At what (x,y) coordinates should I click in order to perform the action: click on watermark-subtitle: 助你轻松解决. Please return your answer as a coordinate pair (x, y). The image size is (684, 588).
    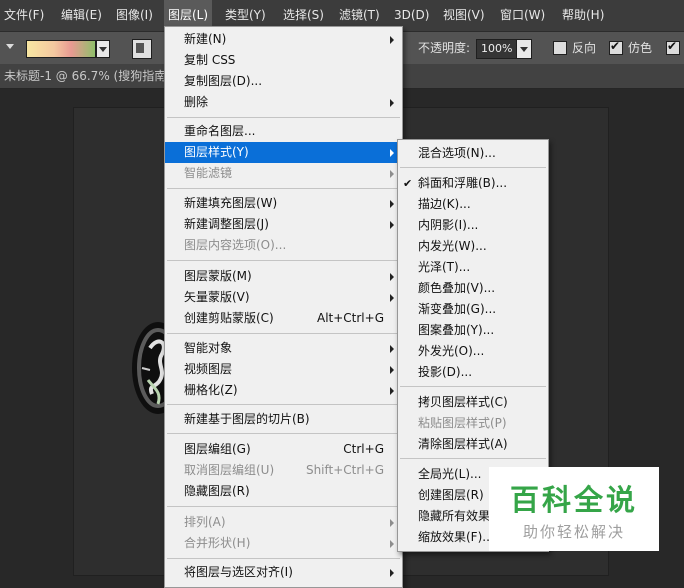
    Looking at the image, I should click on (573, 532).